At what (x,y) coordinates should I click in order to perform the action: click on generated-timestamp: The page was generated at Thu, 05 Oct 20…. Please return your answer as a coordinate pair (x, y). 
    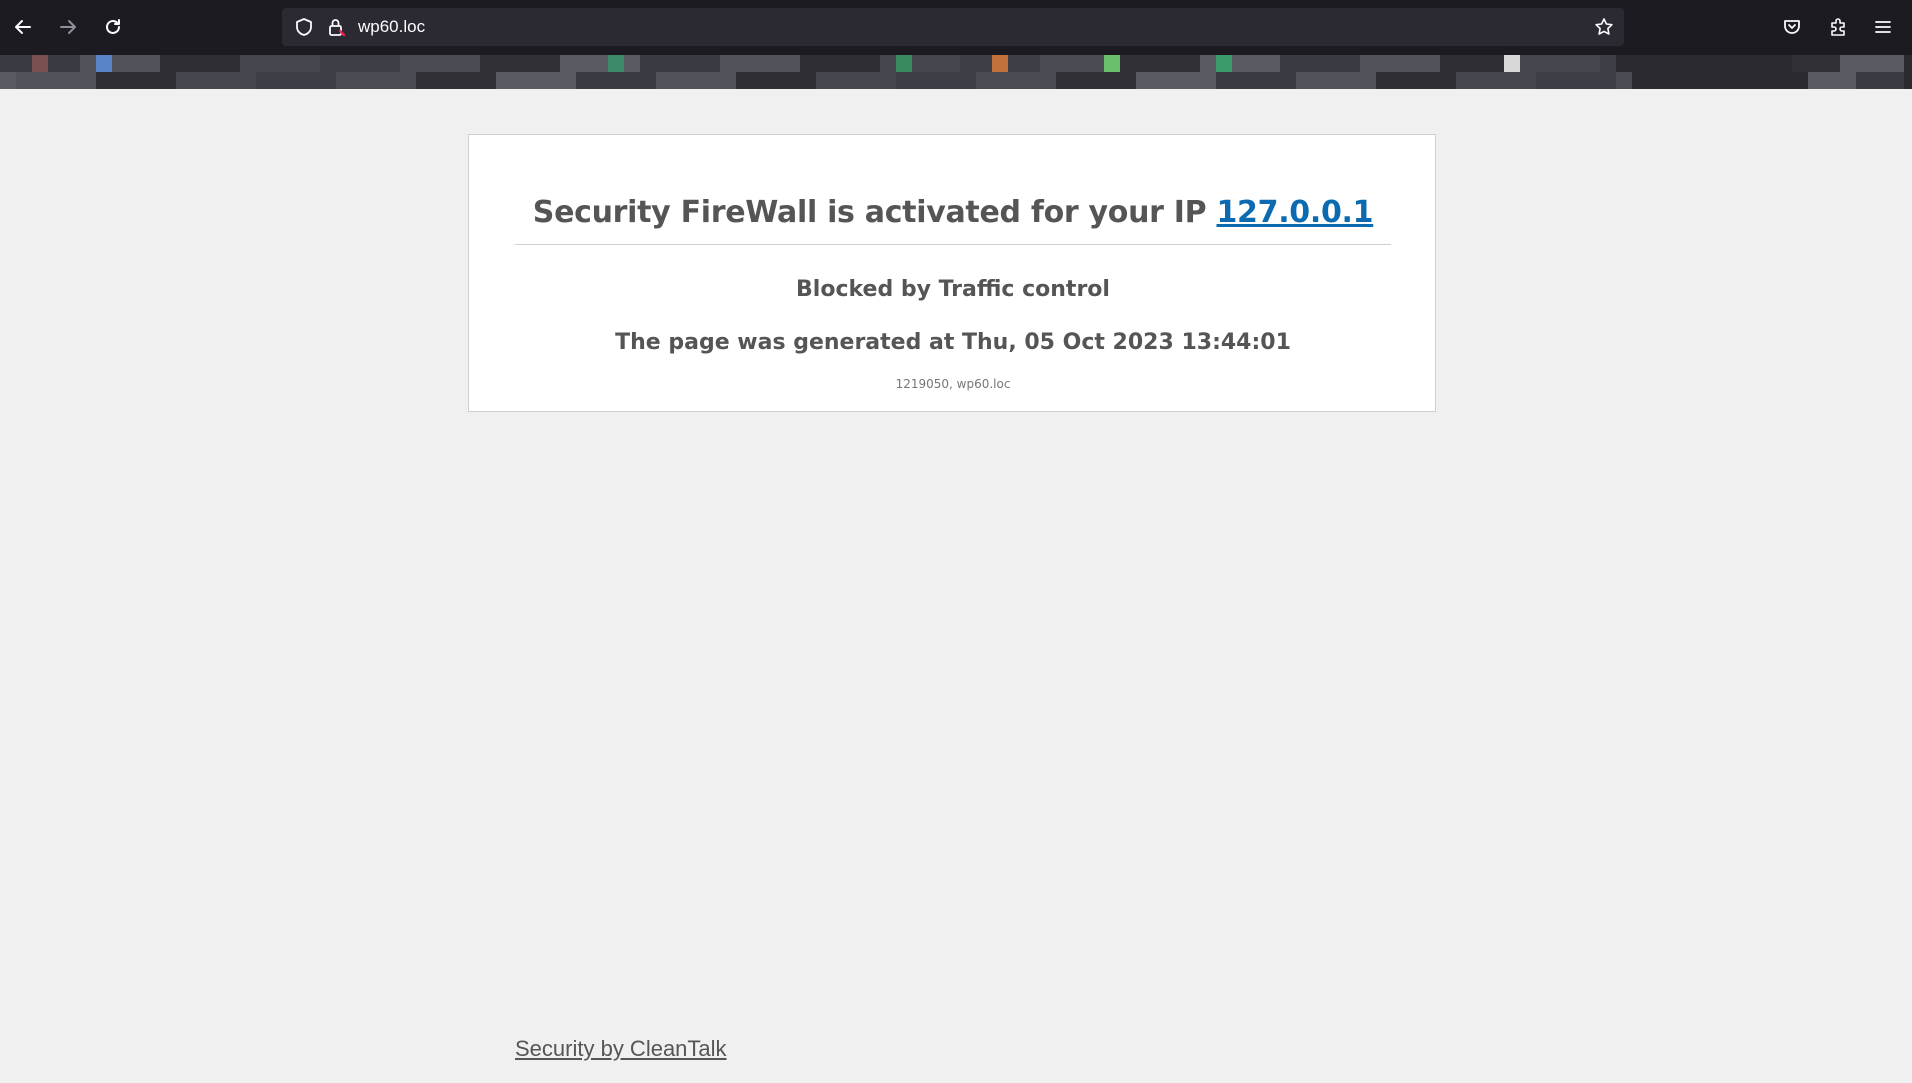
    Looking at the image, I should click on (953, 342).